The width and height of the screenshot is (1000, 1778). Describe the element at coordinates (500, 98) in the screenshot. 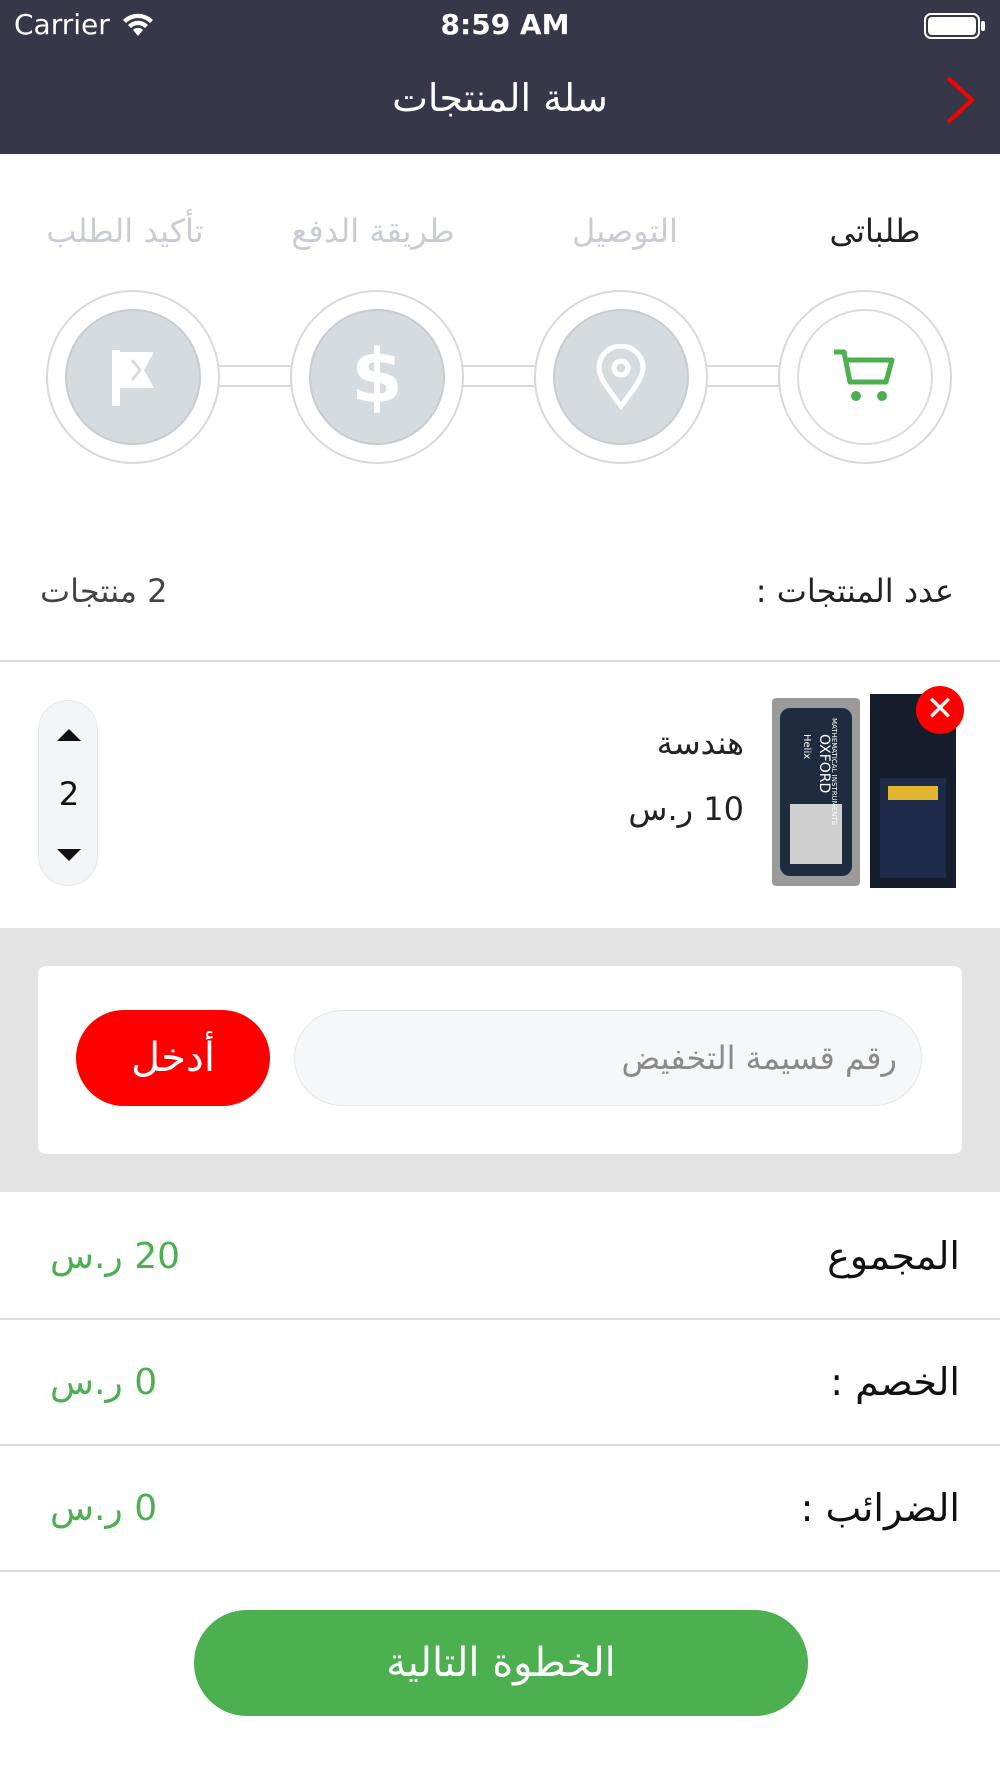

I see `page-title: سلة المنتجات` at that location.